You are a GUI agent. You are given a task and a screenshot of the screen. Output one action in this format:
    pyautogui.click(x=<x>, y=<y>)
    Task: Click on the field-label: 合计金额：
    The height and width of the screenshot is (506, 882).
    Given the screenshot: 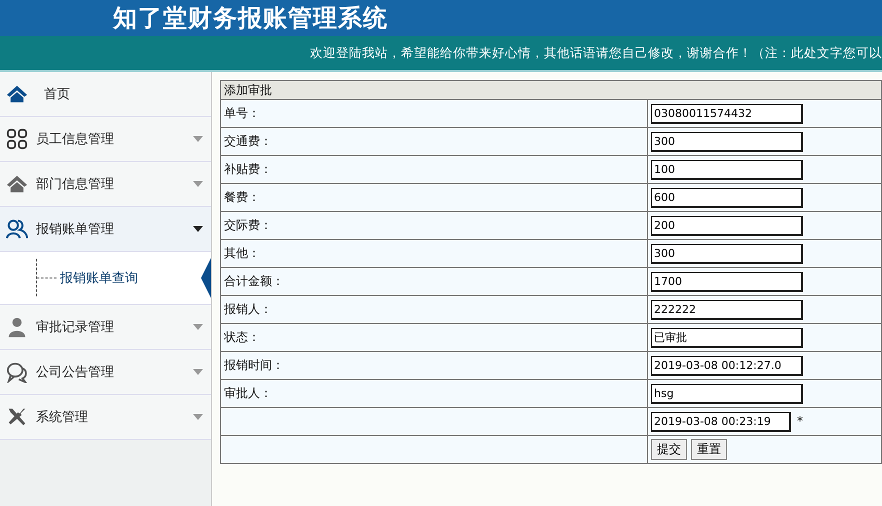 What is the action you would take?
    pyautogui.click(x=254, y=281)
    